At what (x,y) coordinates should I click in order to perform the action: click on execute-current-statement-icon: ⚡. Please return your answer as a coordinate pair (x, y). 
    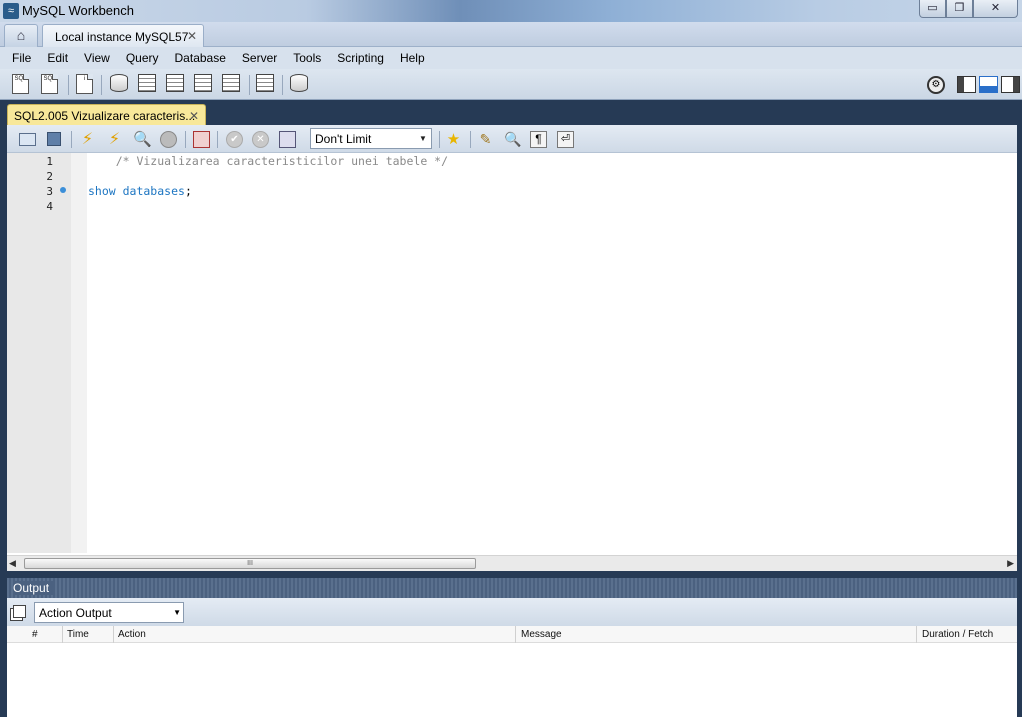
    Looking at the image, I should click on (114, 139).